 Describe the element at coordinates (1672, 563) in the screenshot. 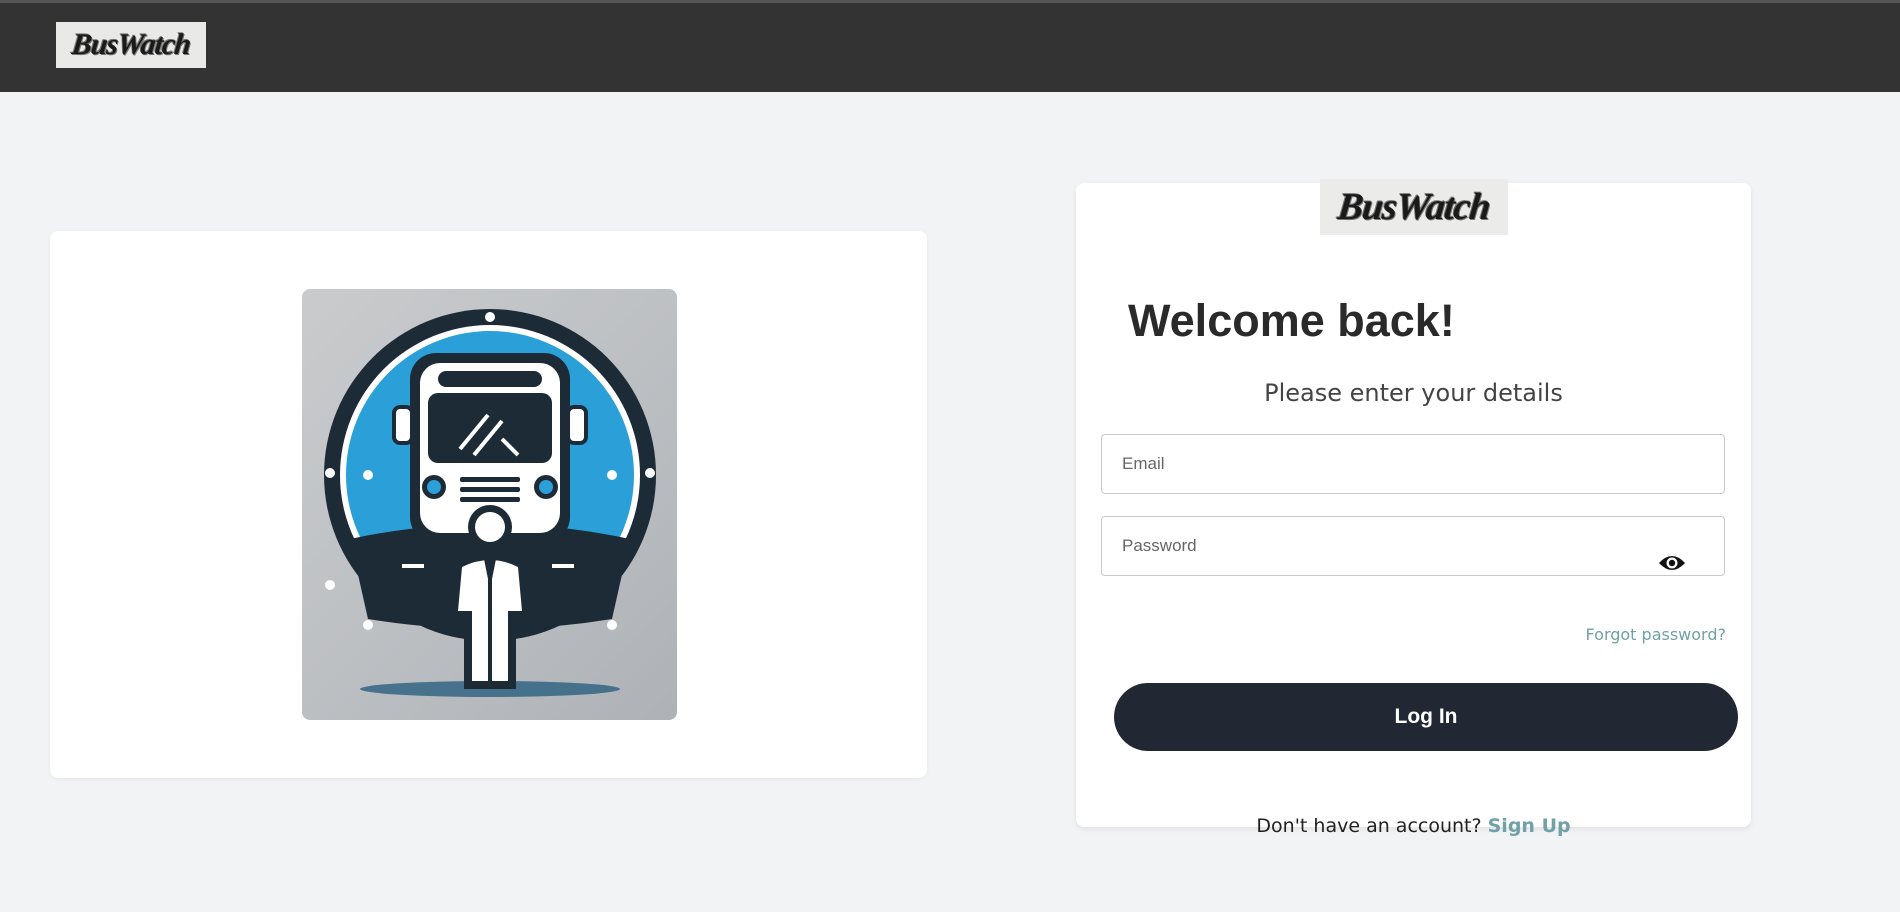

I see `eye-icon` at that location.